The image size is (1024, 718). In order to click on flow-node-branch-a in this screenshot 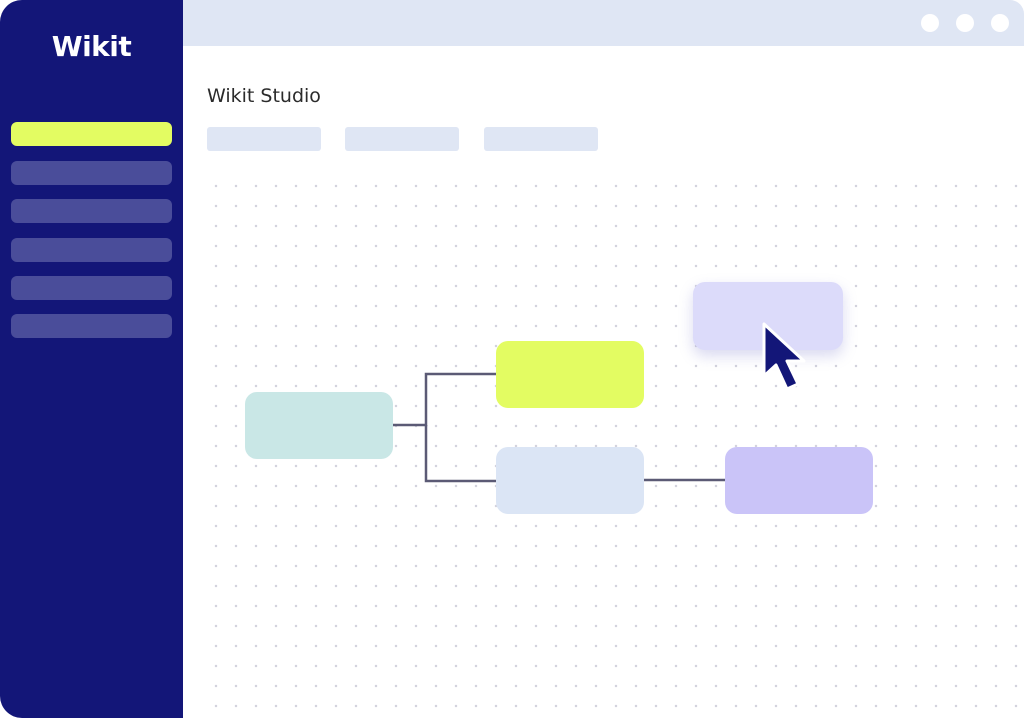, I will do `click(570, 374)`.